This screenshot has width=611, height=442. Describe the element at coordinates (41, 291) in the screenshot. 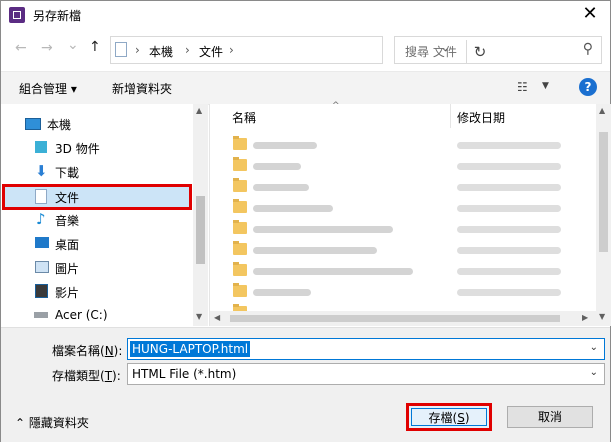

I see `video-icon` at that location.